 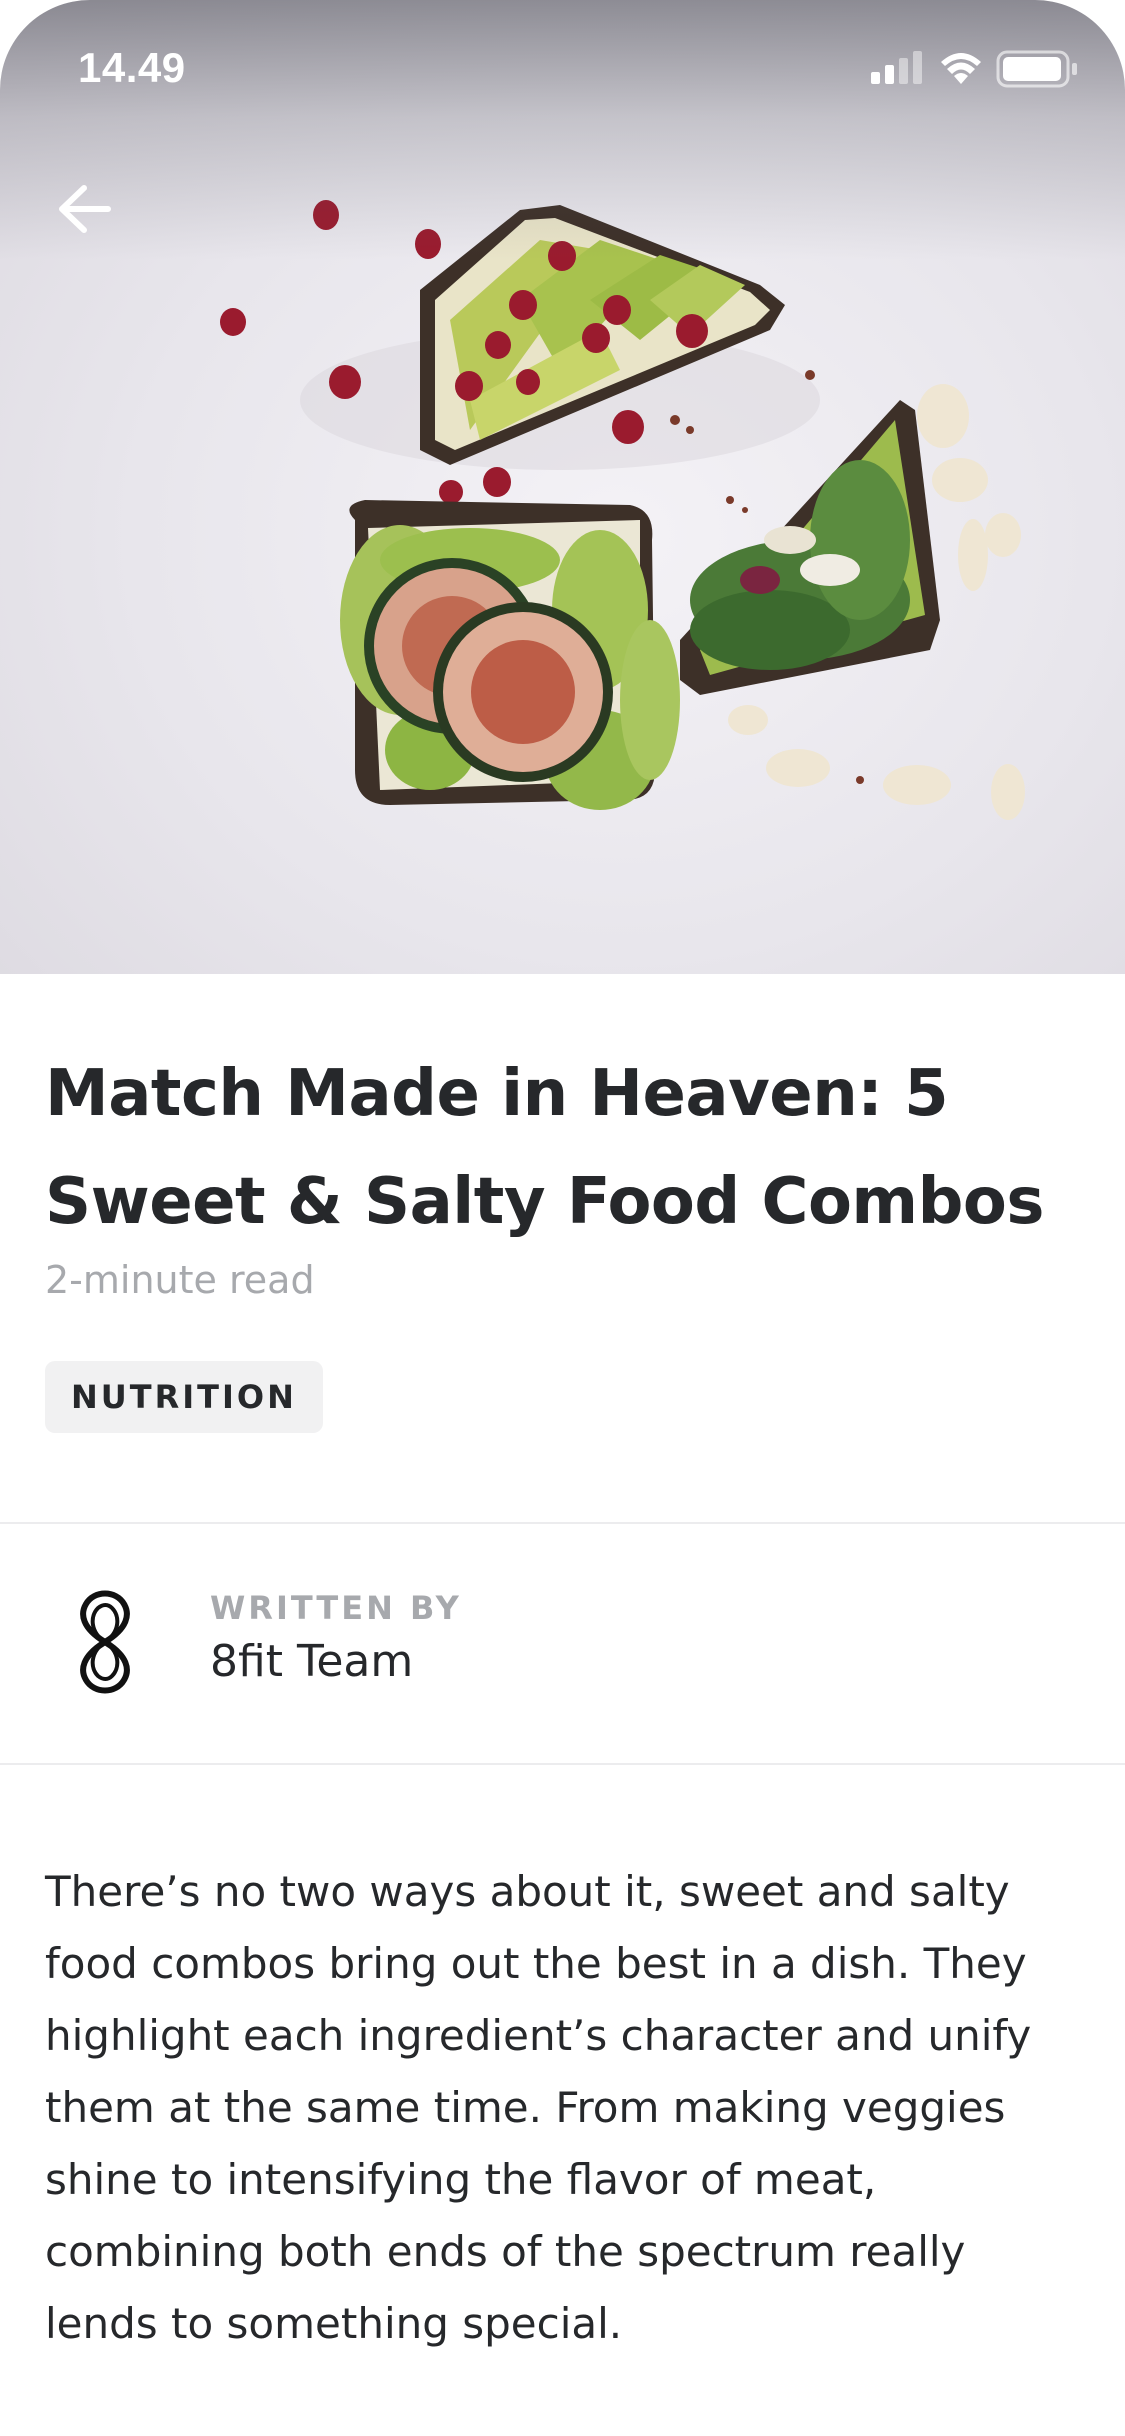 I want to click on back-button, so click(x=96, y=224).